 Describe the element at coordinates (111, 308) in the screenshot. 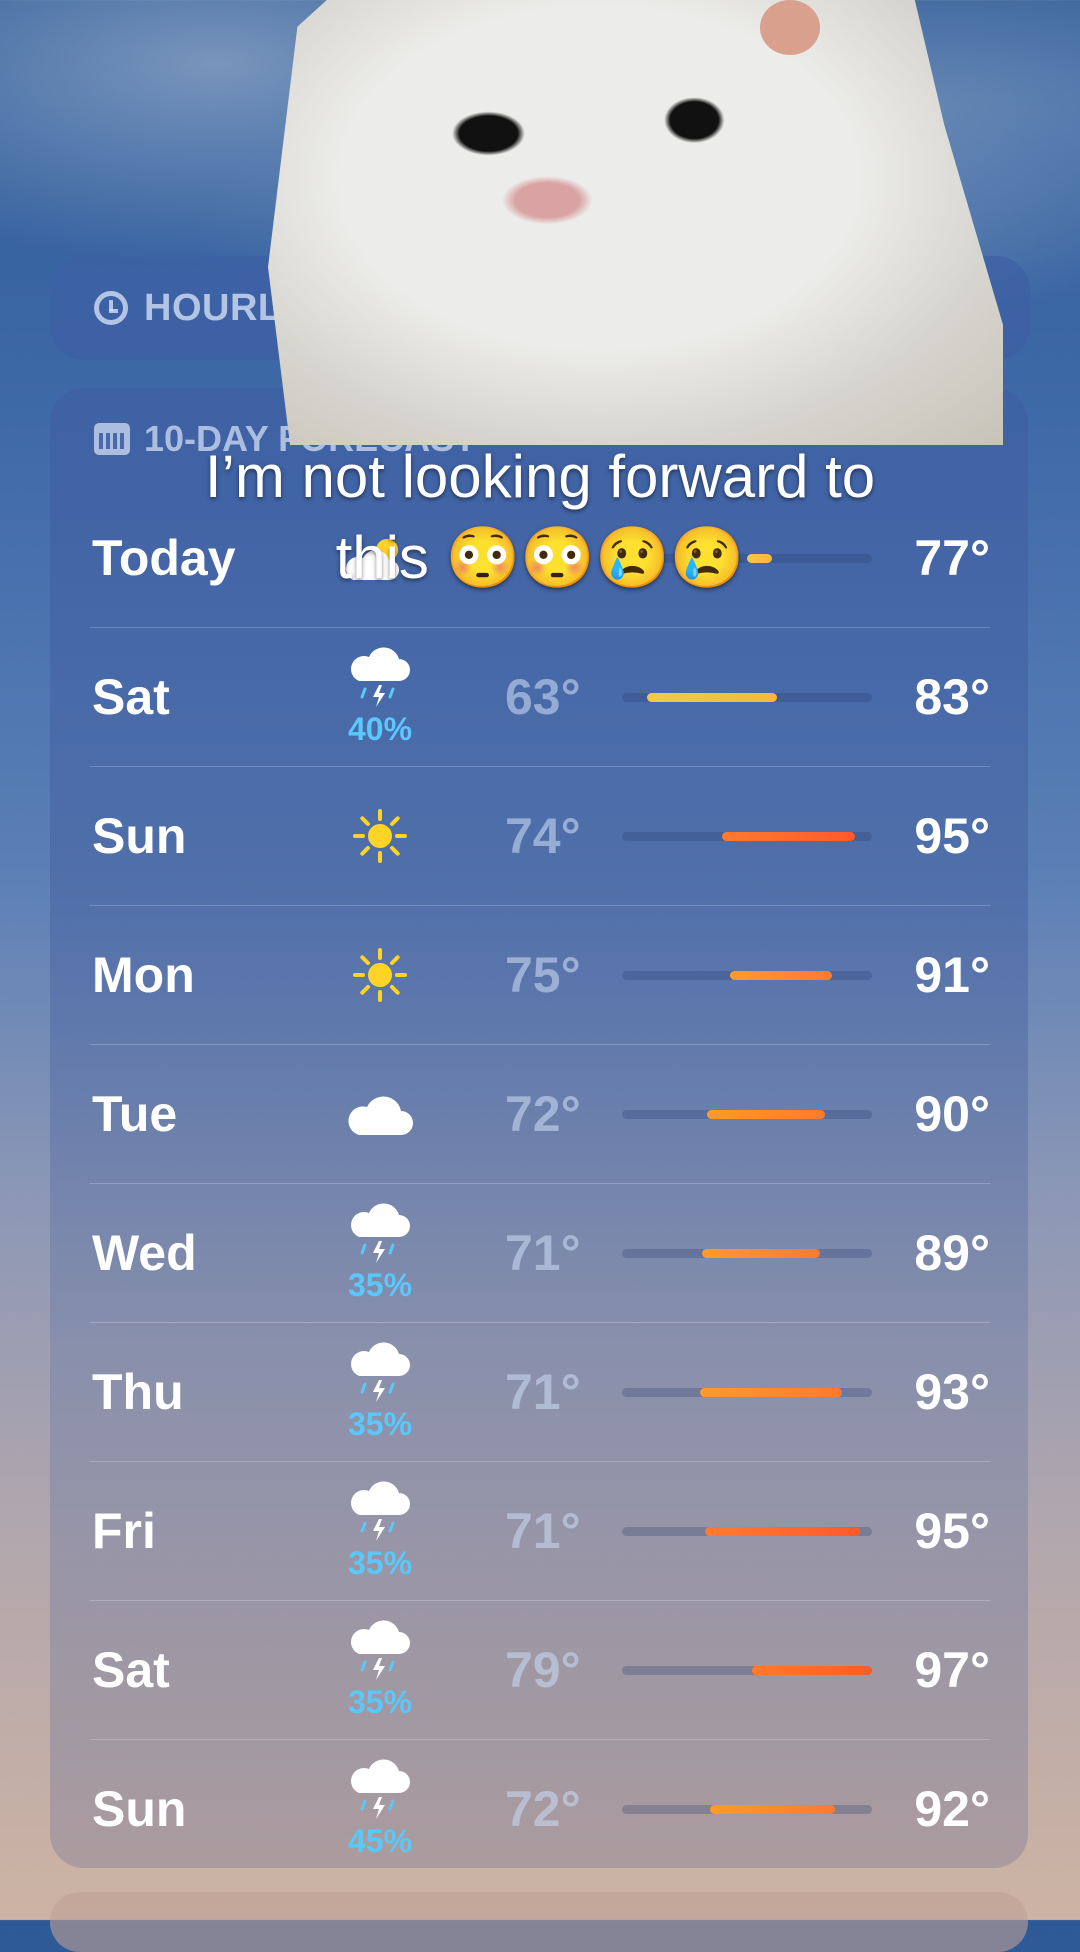

I see `clock-icon` at that location.